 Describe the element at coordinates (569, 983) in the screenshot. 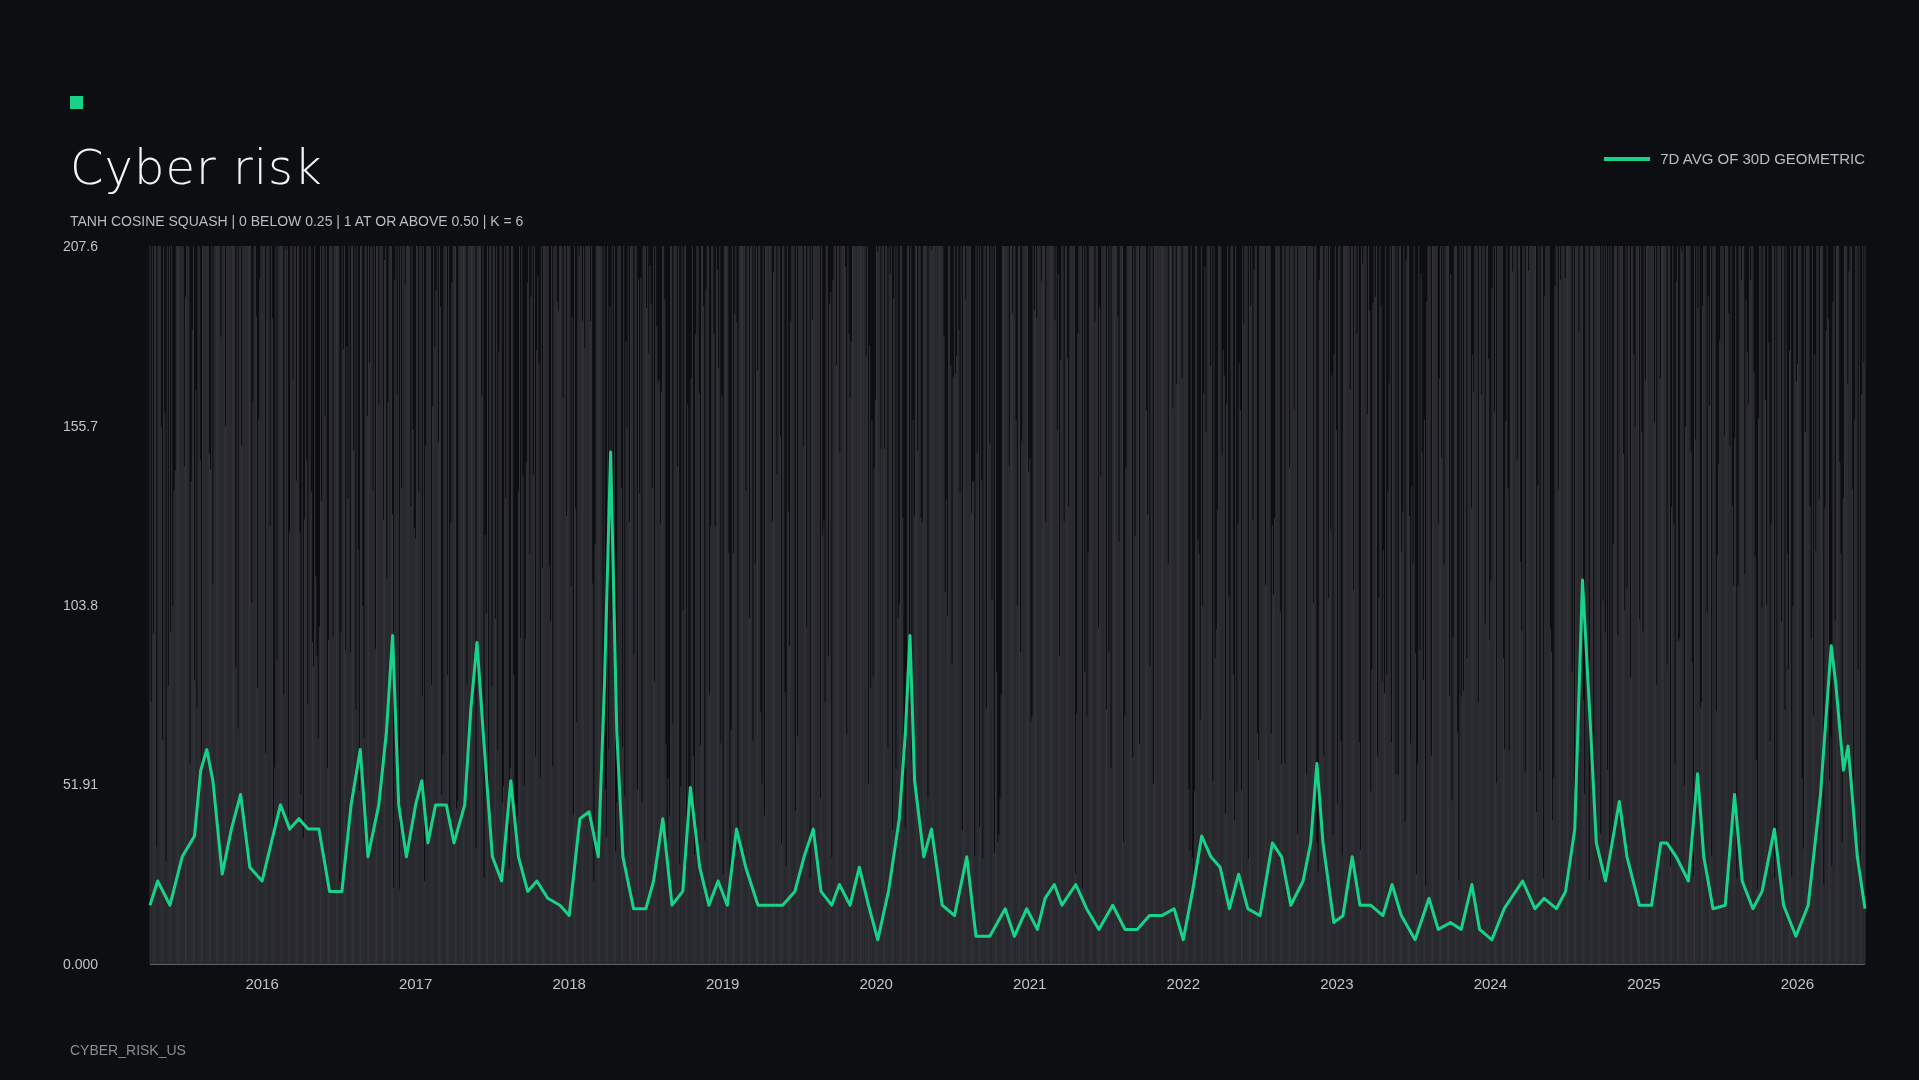

I see `x-axis-label: 2018` at that location.